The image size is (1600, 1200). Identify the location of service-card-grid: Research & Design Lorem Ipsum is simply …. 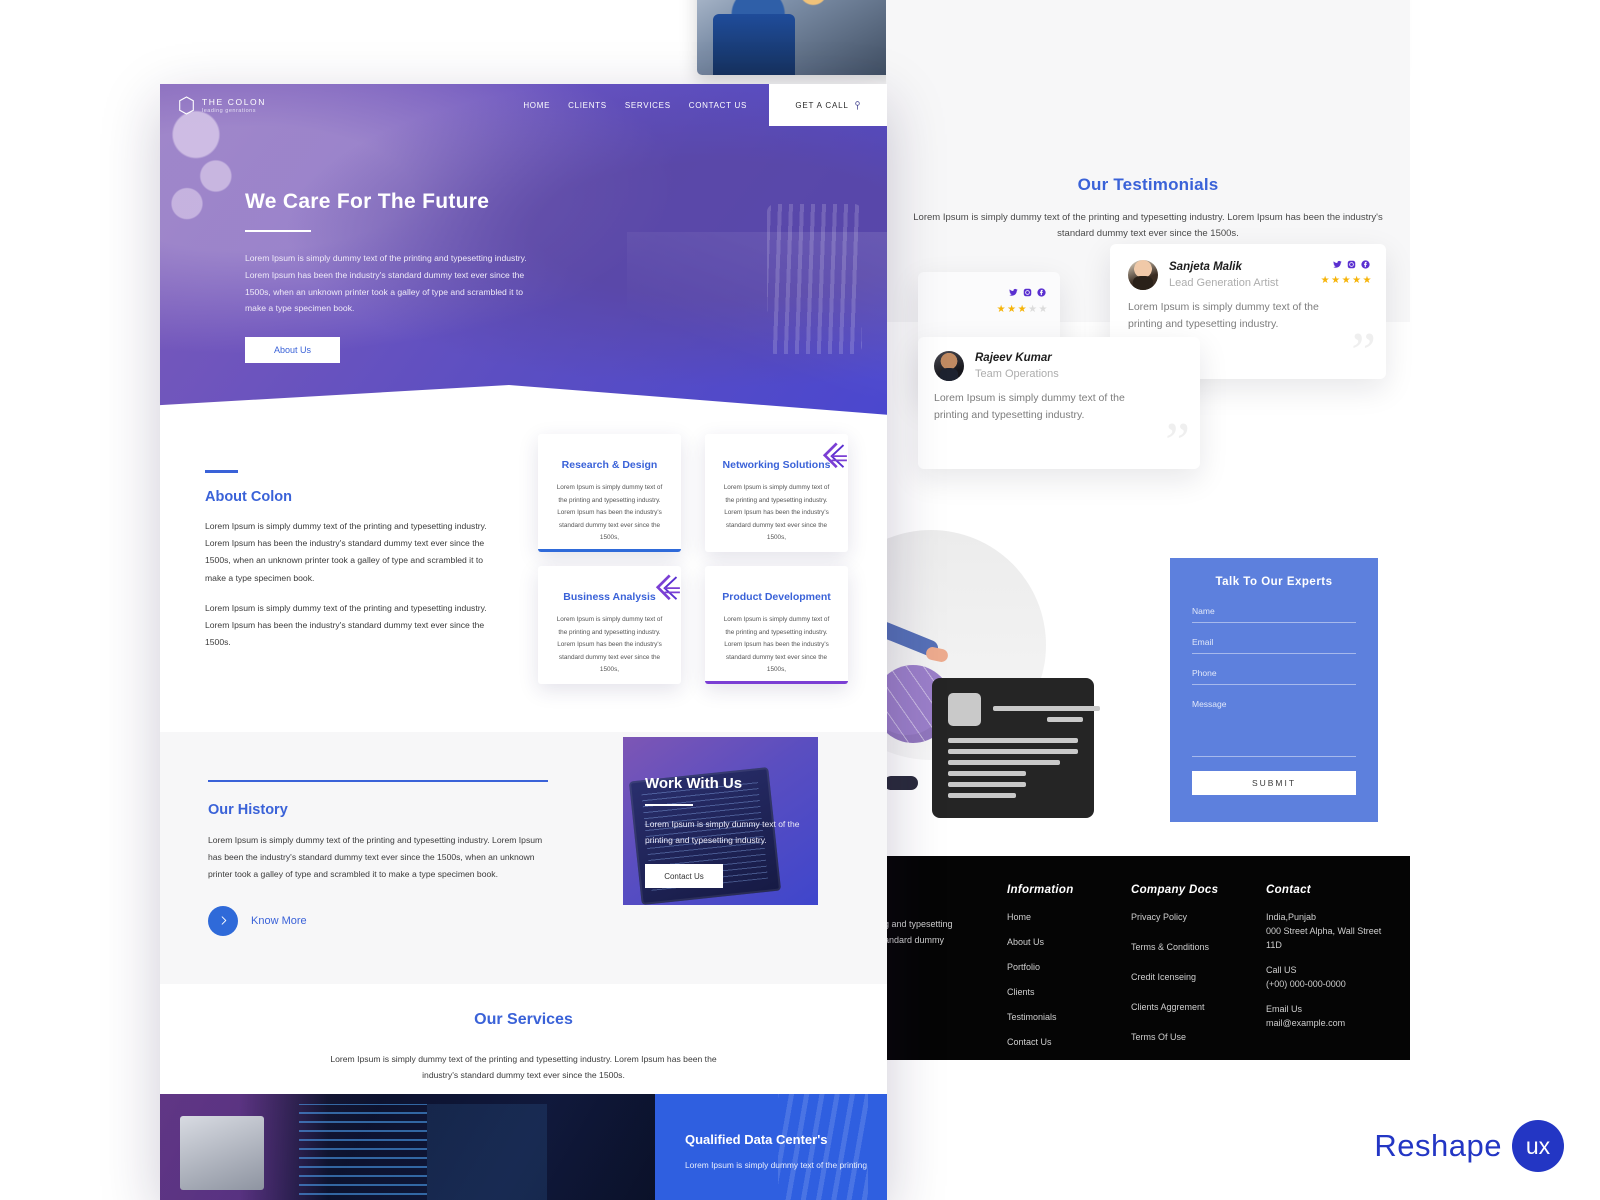
(694, 566).